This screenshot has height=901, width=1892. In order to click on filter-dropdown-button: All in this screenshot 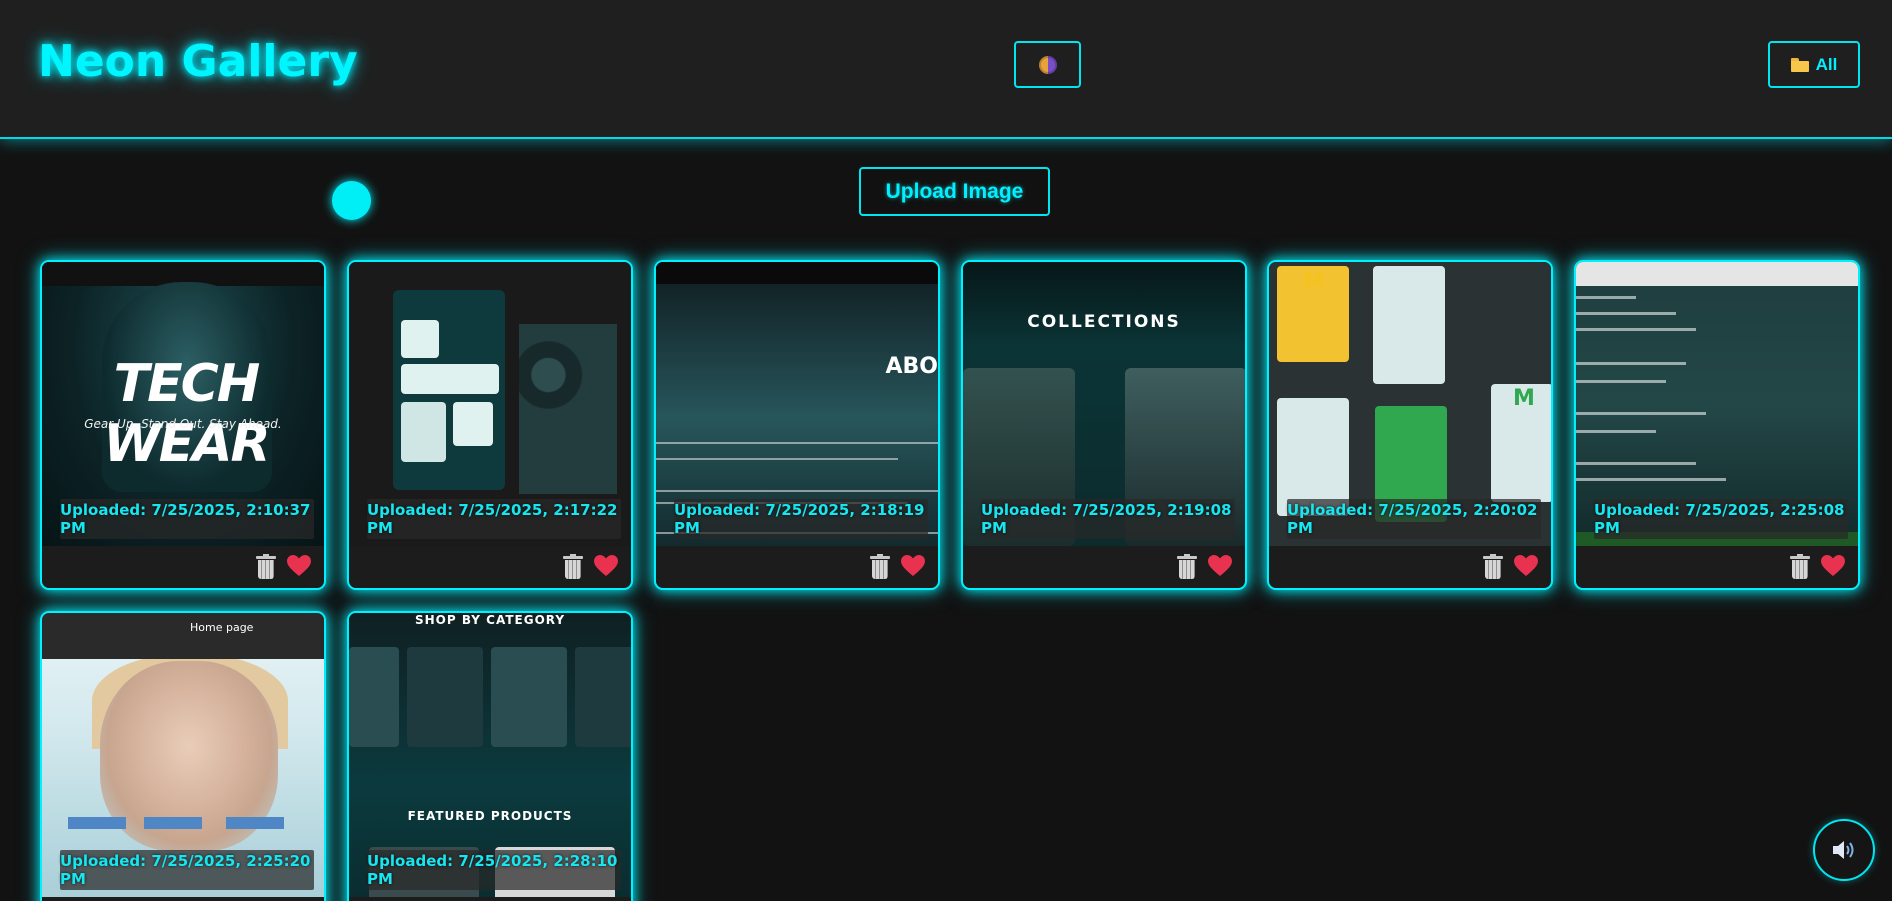, I will do `click(1814, 64)`.